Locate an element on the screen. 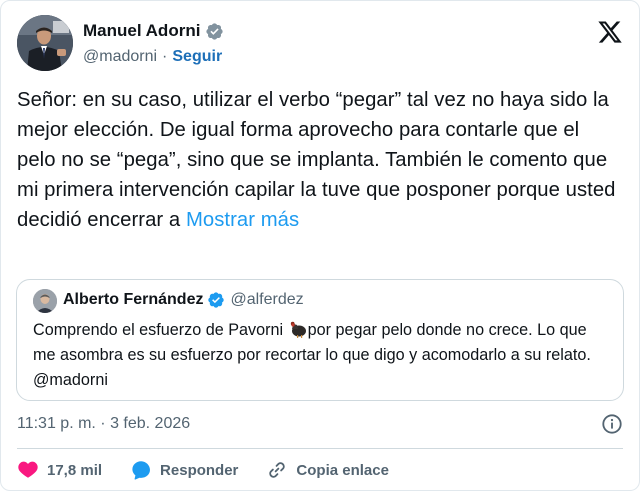  quoted-author-handle: @alferdez is located at coordinates (267, 299).